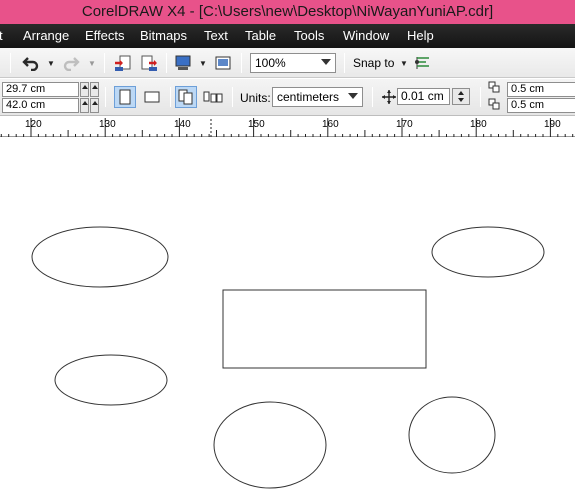 This screenshot has width=575, height=502. Describe the element at coordinates (373, 63) in the screenshot. I see `snap-to-button: Snap to` at that location.